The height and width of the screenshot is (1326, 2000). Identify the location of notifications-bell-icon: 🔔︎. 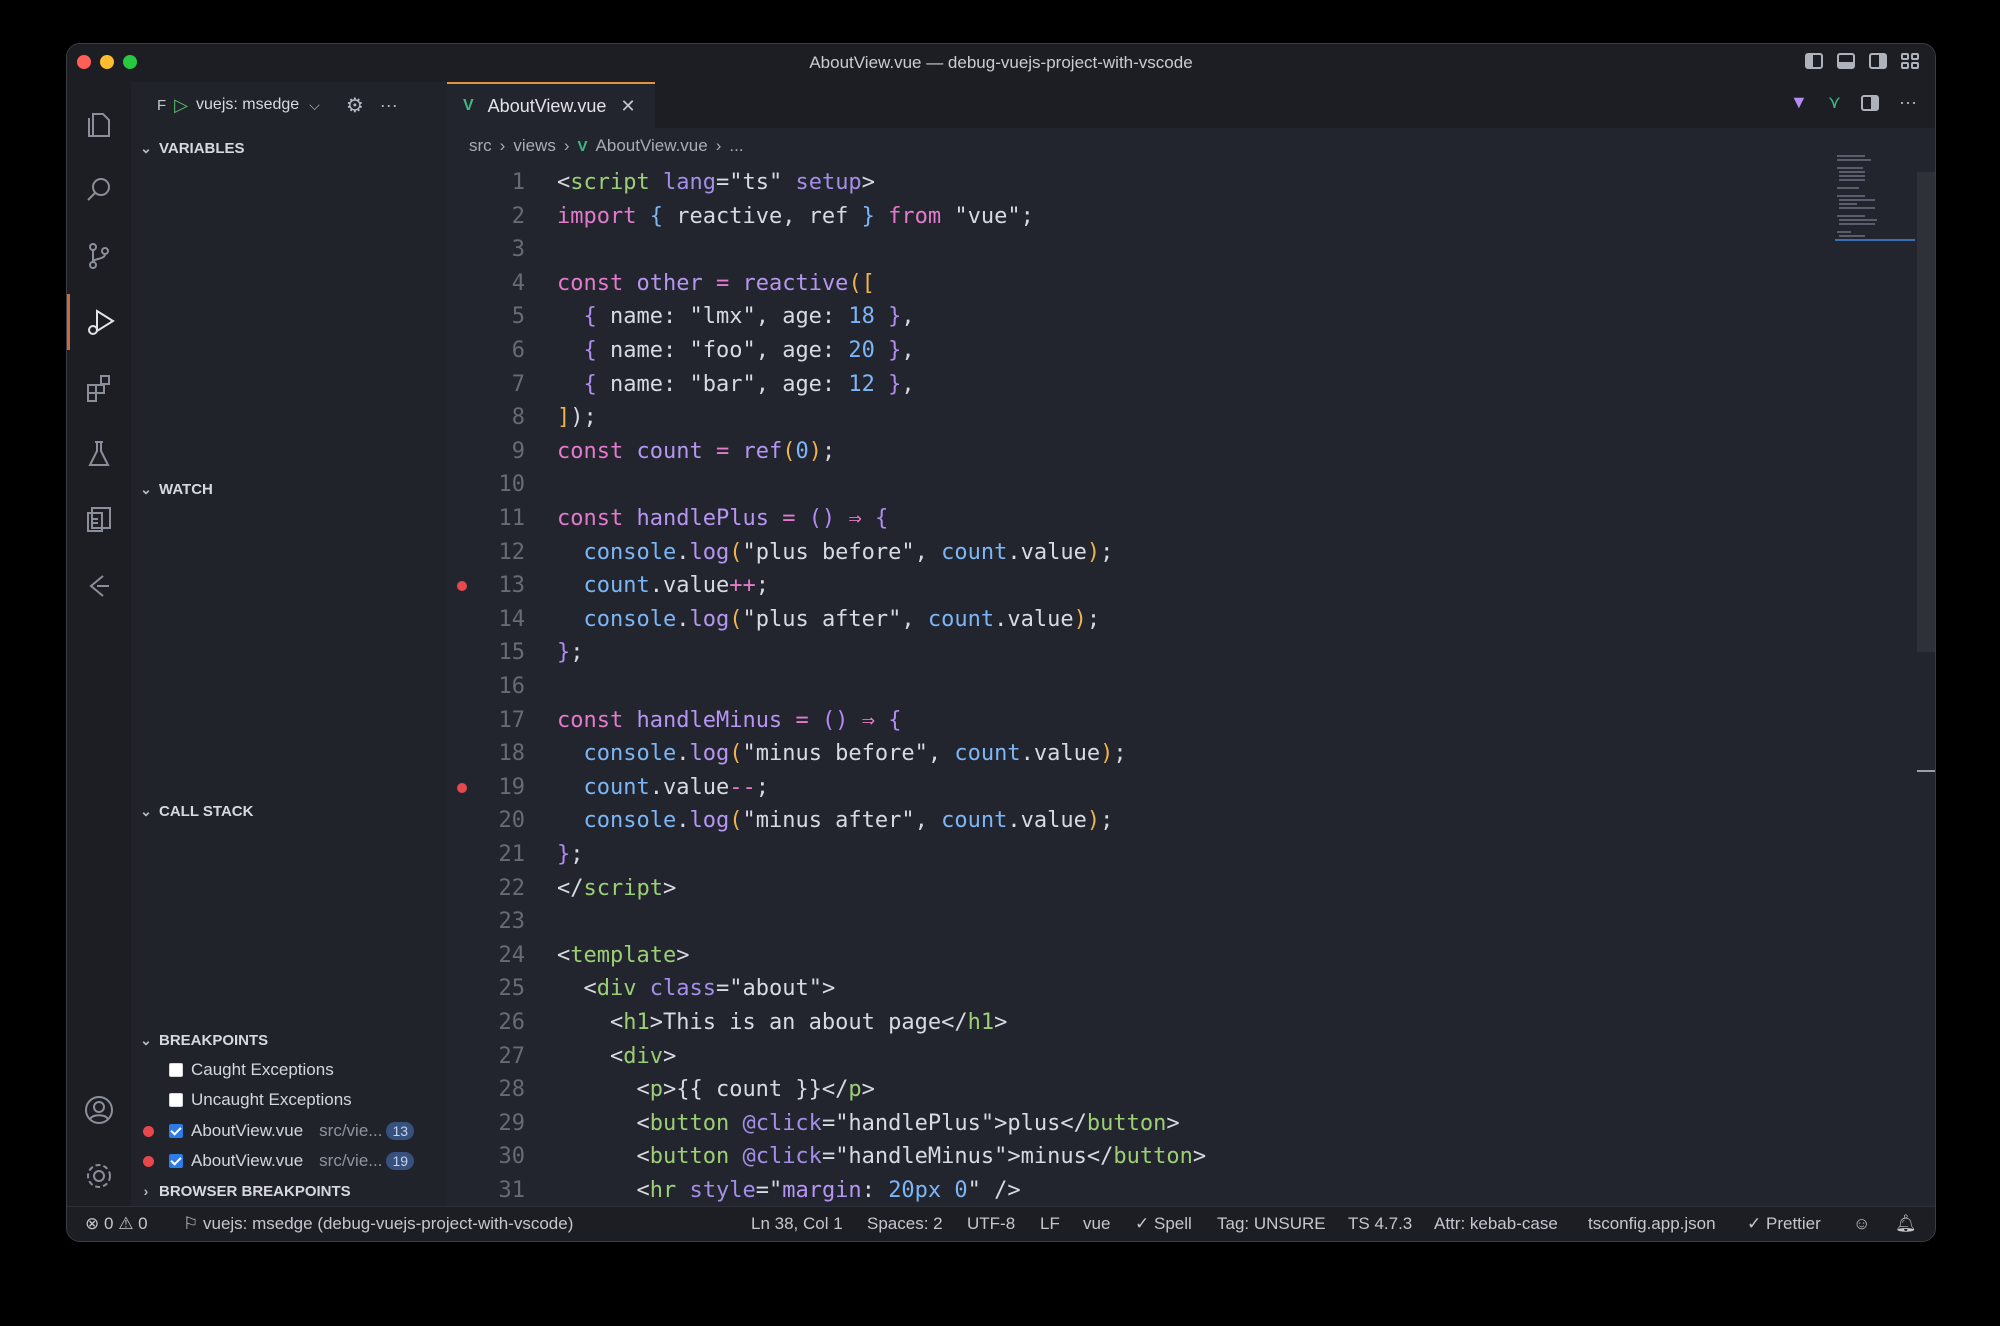
(1906, 1224).